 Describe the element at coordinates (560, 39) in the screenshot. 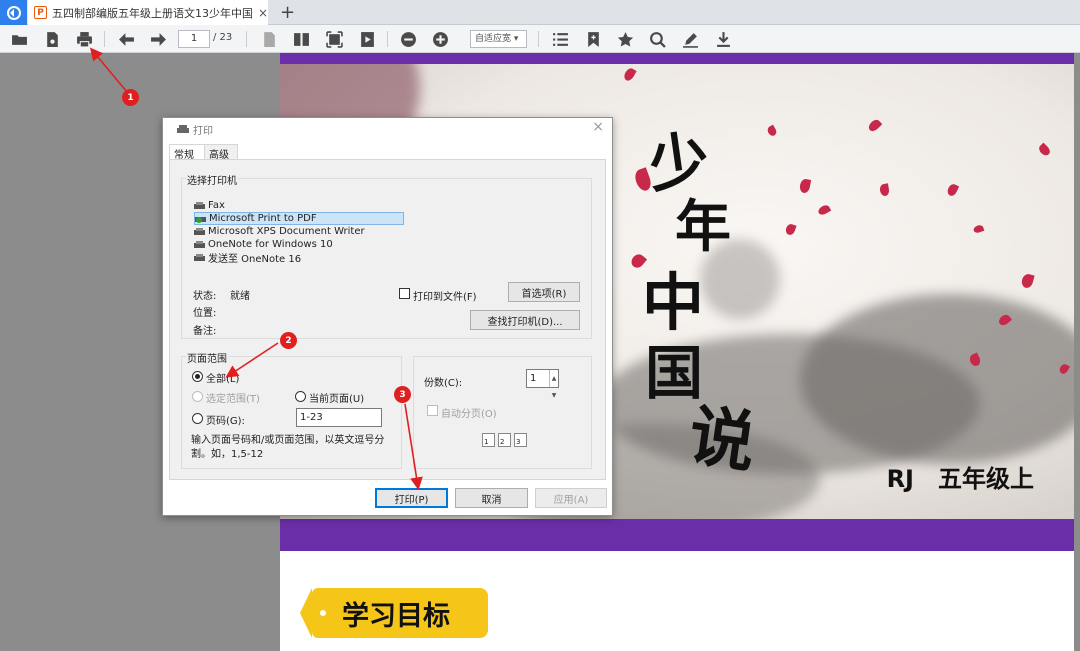

I see `list-icon` at that location.